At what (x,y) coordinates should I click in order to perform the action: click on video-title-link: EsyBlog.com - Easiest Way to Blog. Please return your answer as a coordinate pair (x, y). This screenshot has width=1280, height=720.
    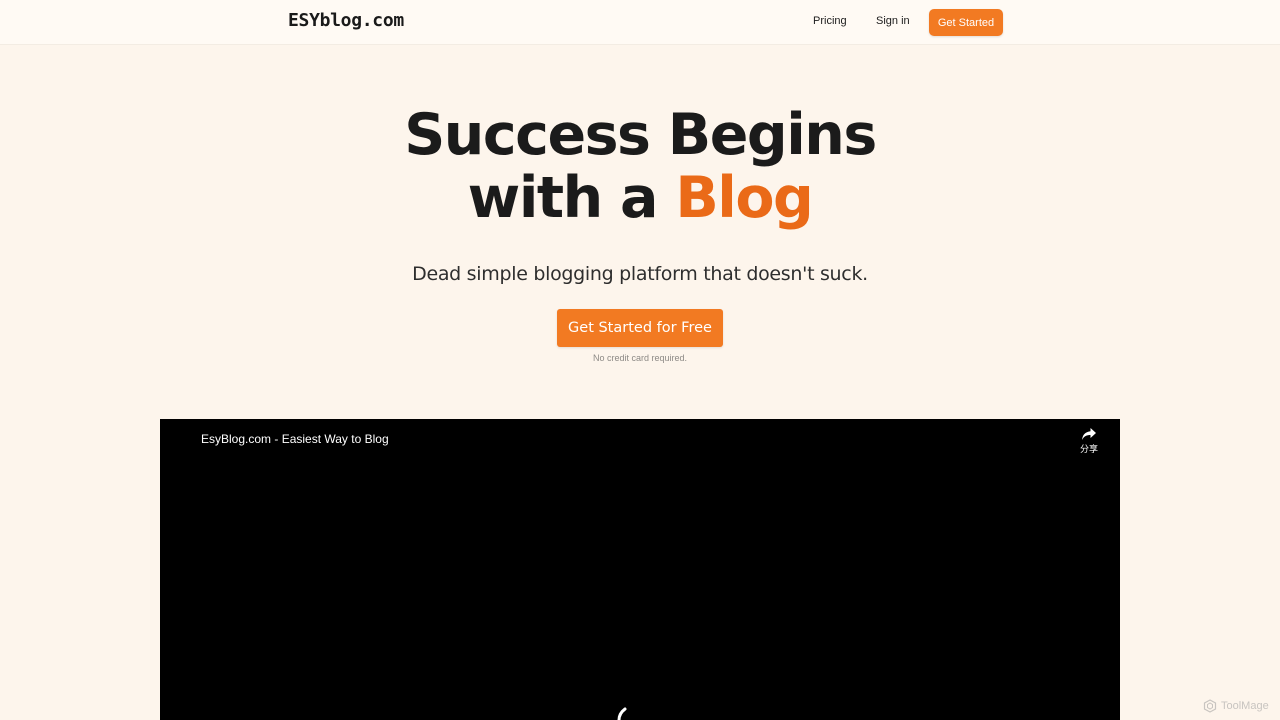
    Looking at the image, I should click on (295, 439).